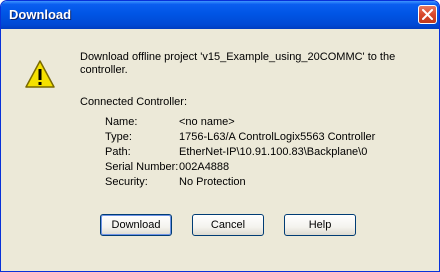 Image resolution: width=440 pixels, height=272 pixels. Describe the element at coordinates (320, 225) in the screenshot. I see `help-button: Help` at that location.